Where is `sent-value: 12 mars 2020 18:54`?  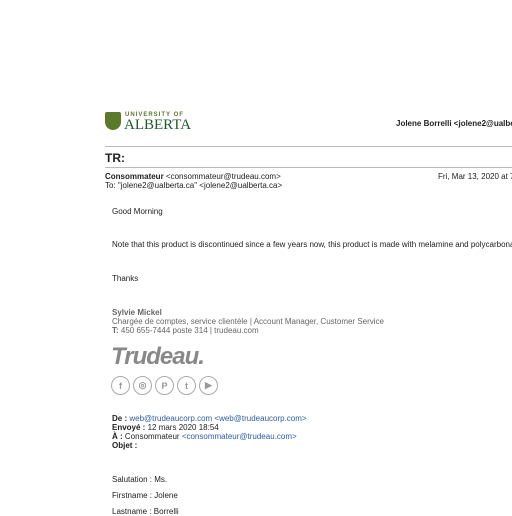 sent-value: 12 mars 2020 18:54 is located at coordinates (182, 427).